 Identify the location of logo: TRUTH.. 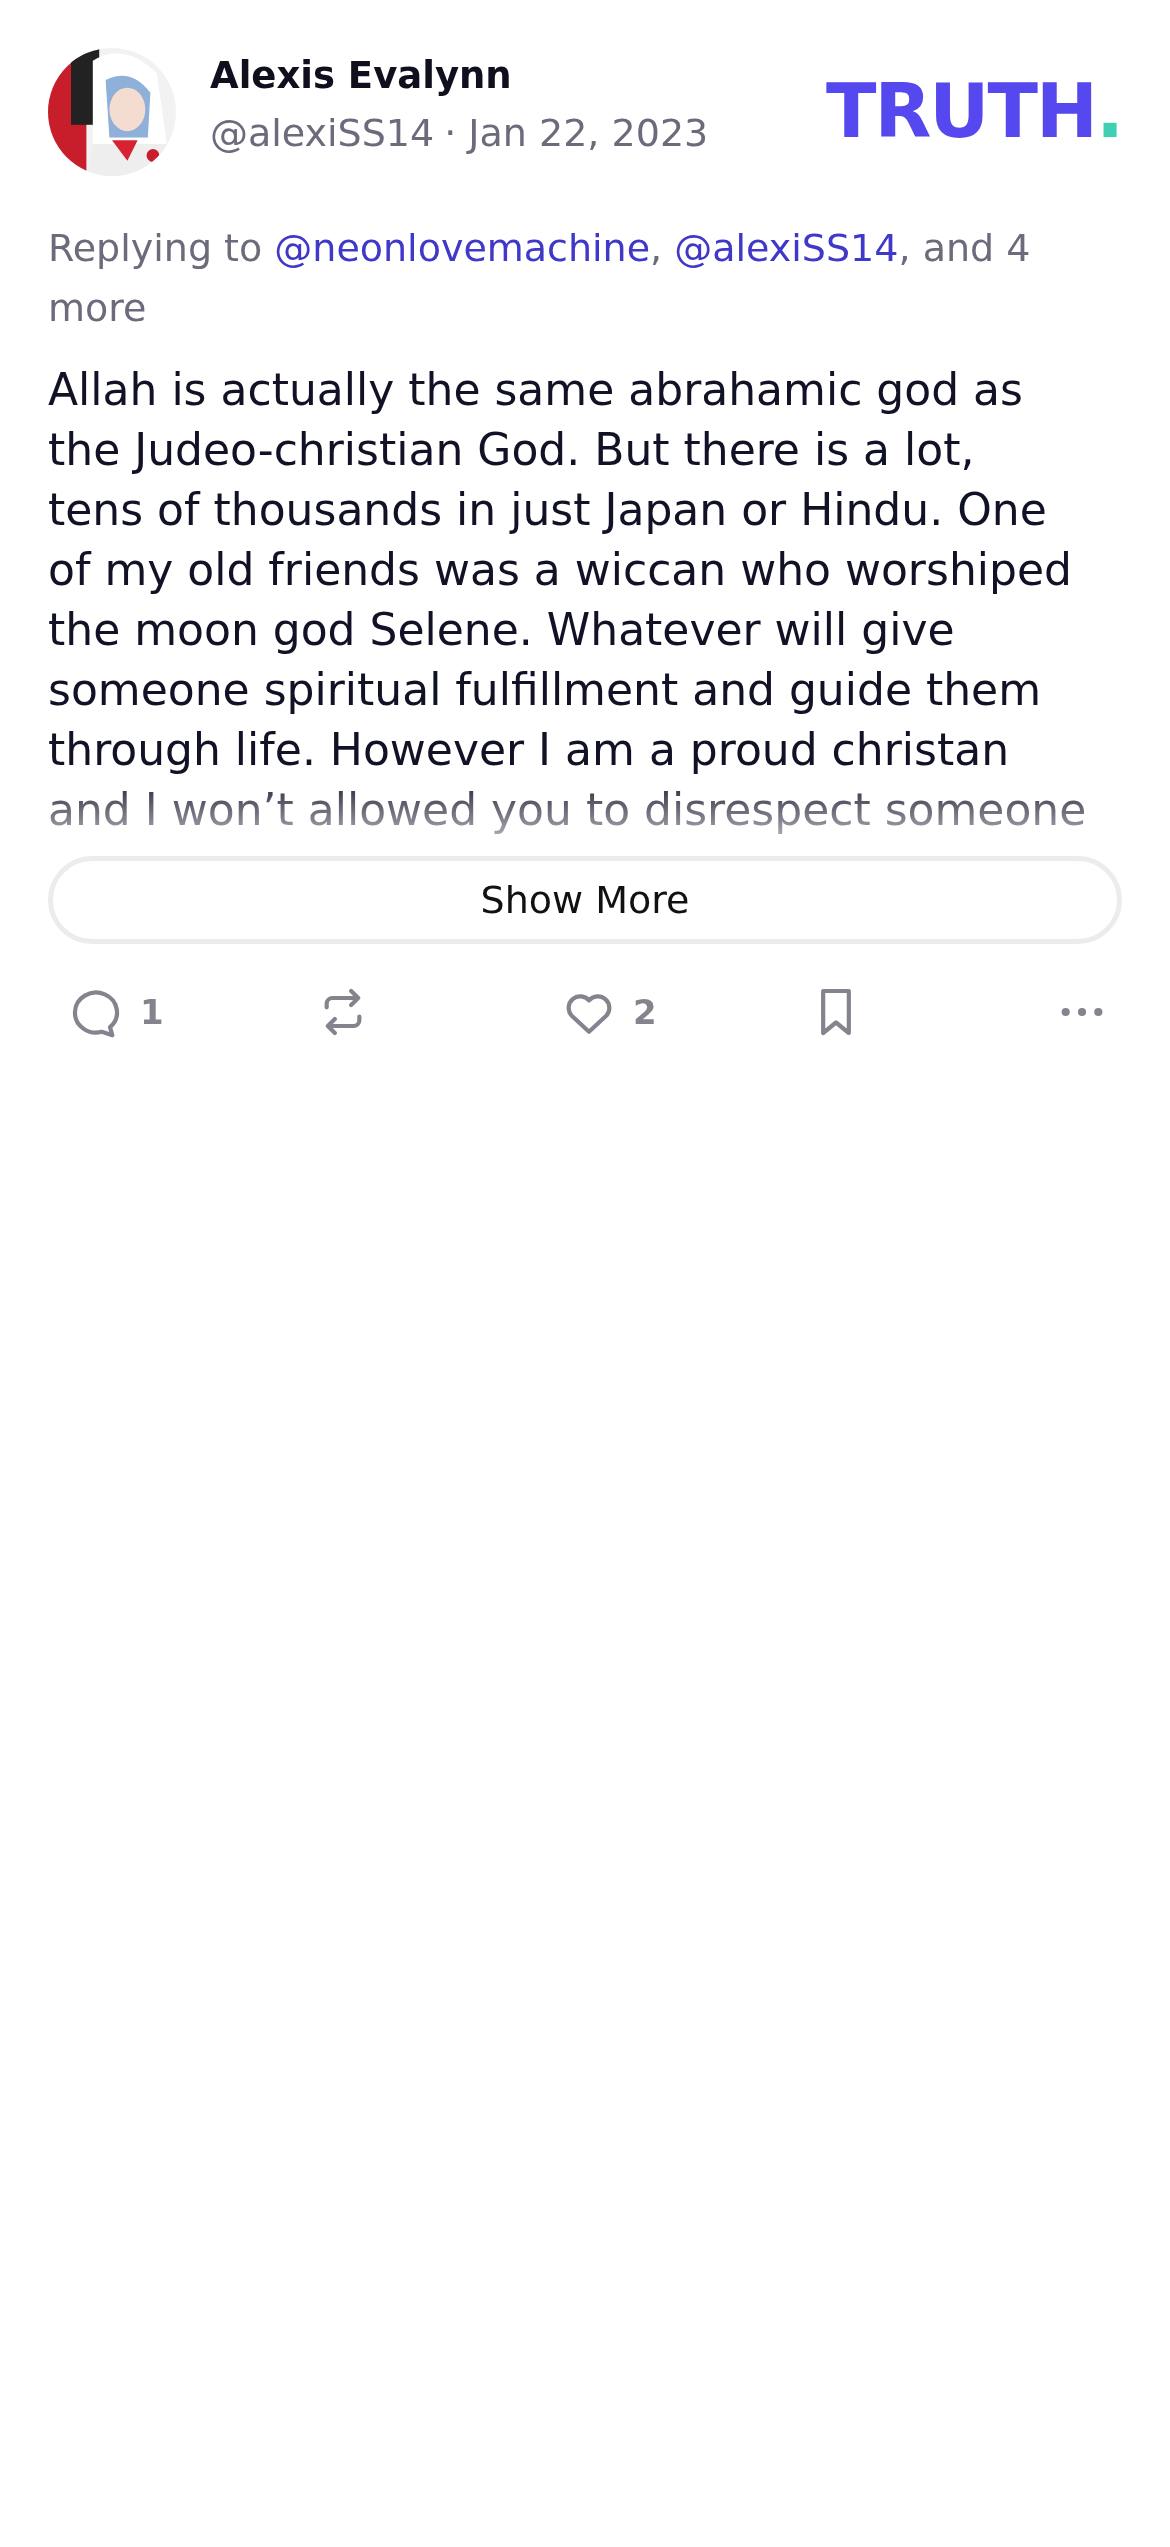
(973, 111).